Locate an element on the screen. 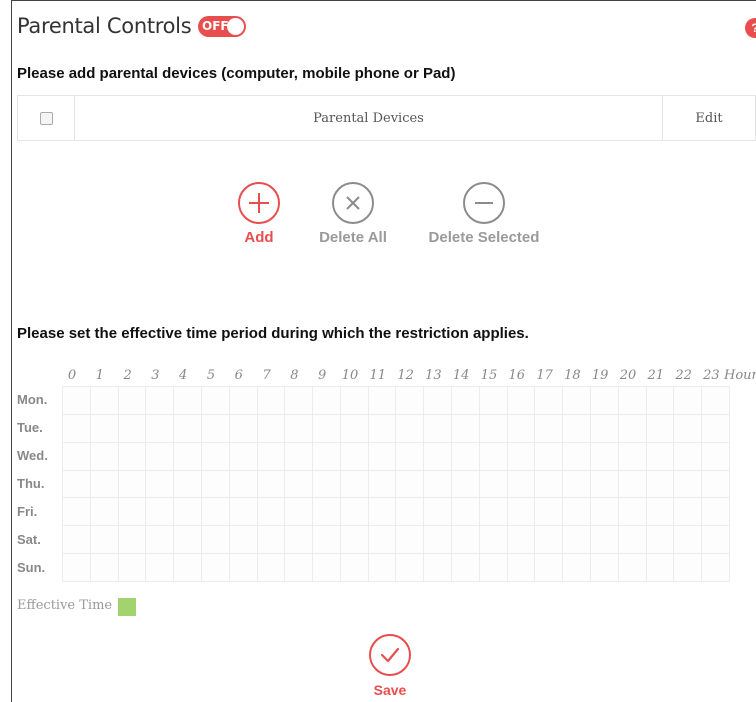  add-button: Add is located at coordinates (259, 214).